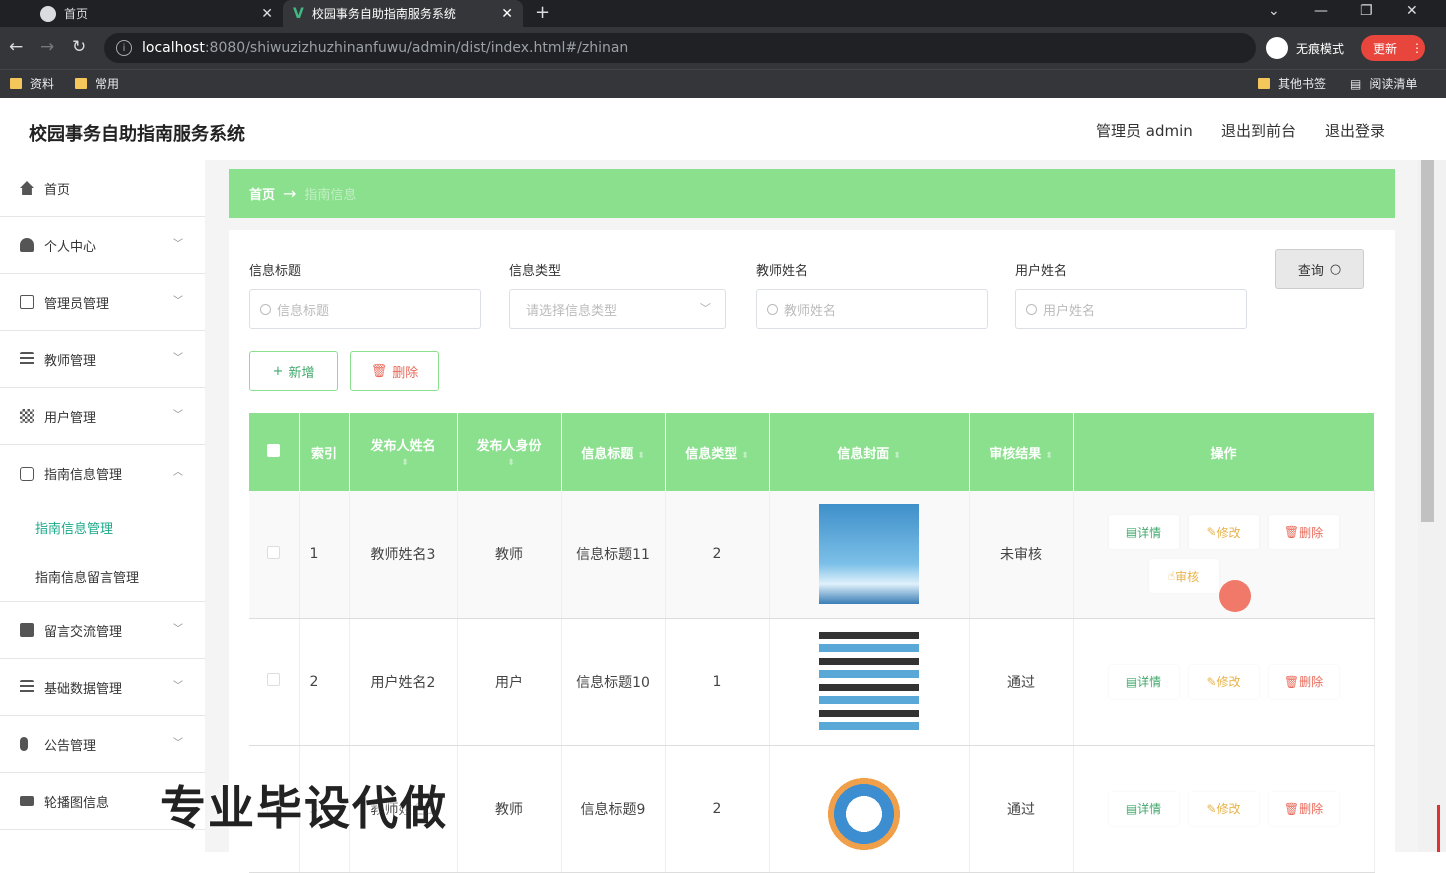  Describe the element at coordinates (102, 188) in the screenshot. I see `sidebar-item-home: 首页` at that location.